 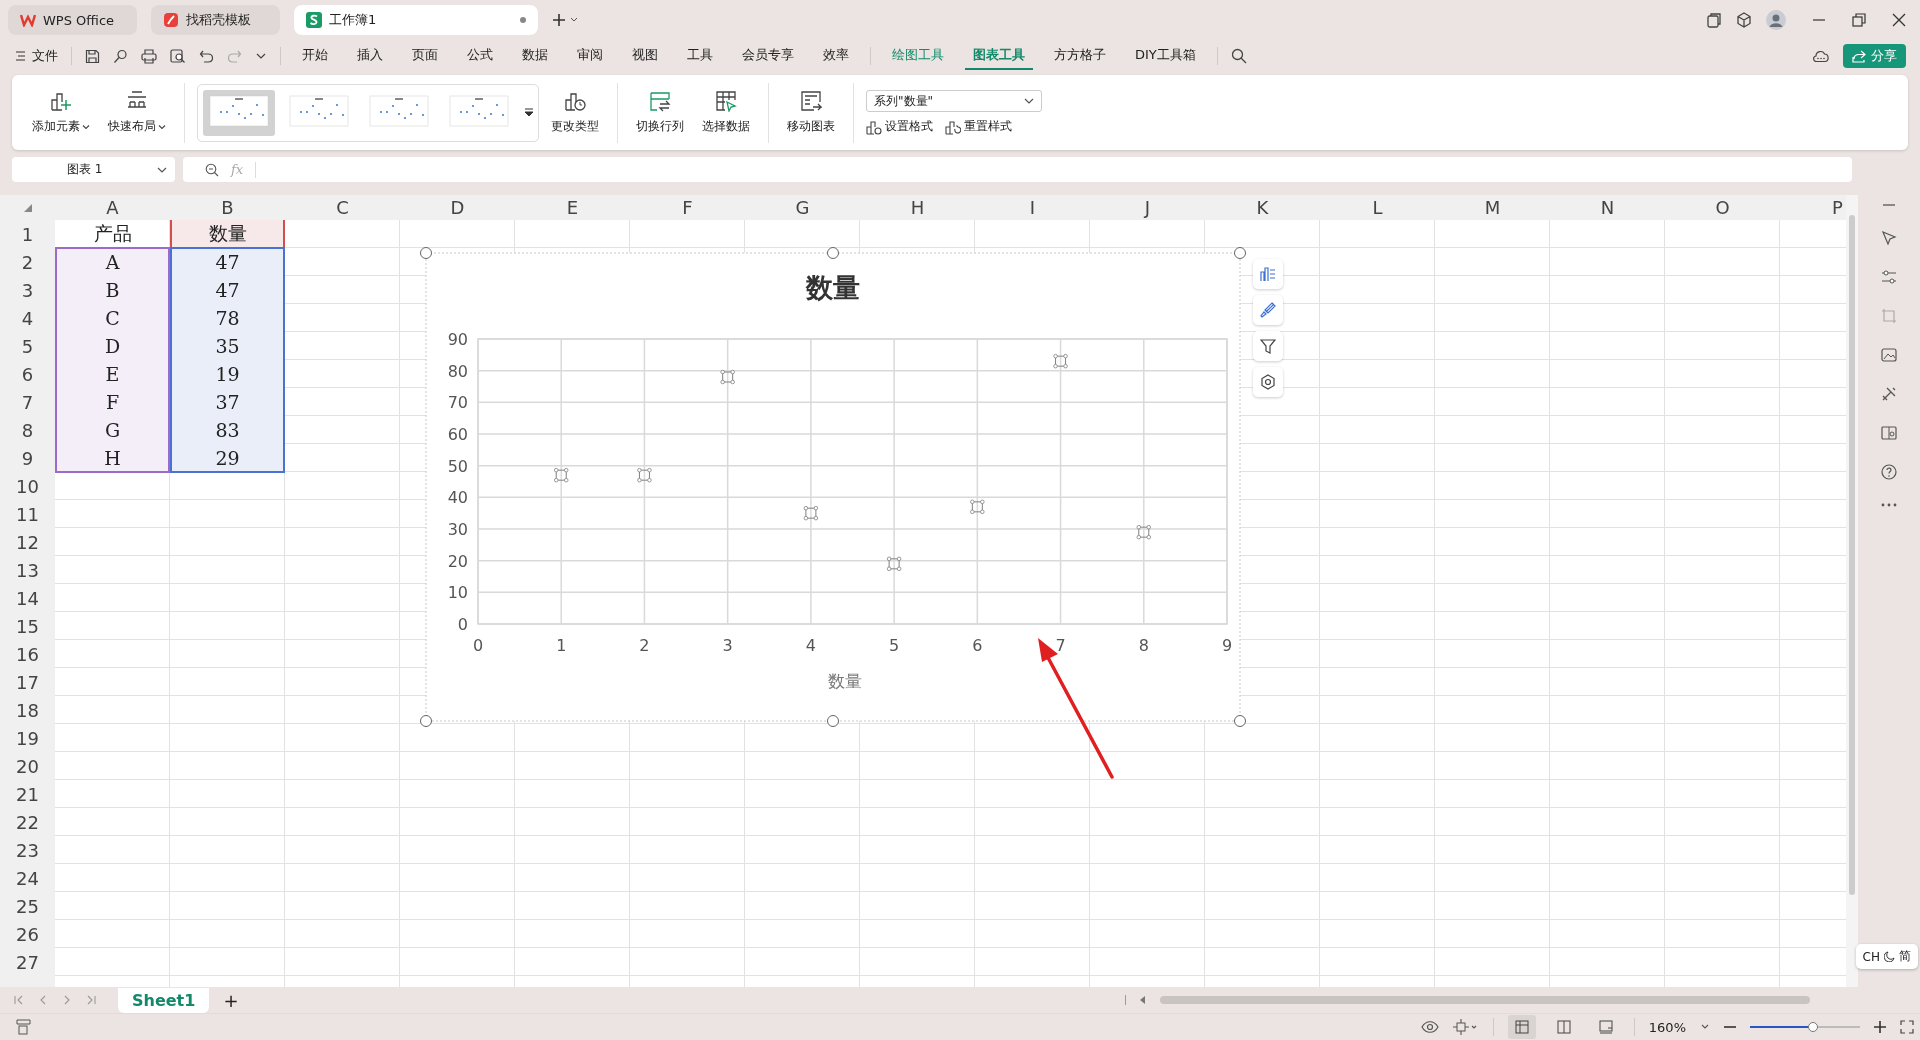 What do you see at coordinates (1889, 472) in the screenshot?
I see `help-icon` at bounding box center [1889, 472].